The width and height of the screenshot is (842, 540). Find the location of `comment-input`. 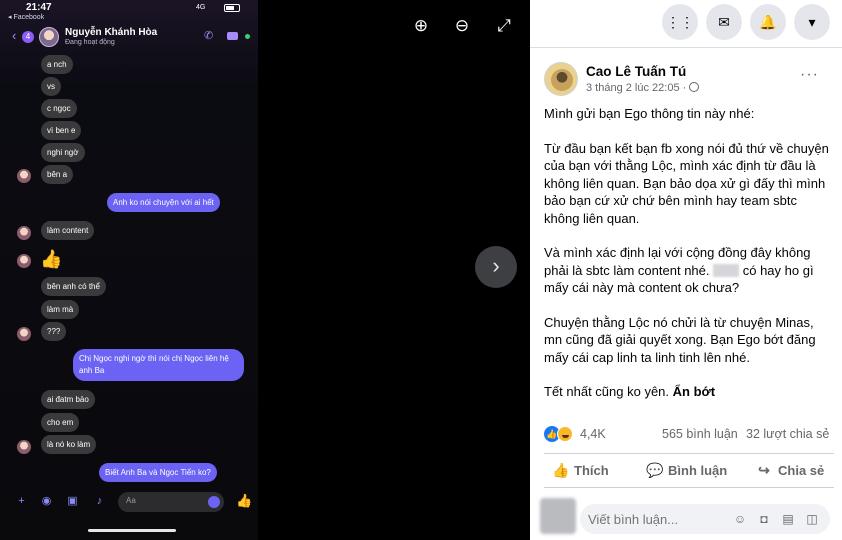

comment-input is located at coordinates (658, 519).